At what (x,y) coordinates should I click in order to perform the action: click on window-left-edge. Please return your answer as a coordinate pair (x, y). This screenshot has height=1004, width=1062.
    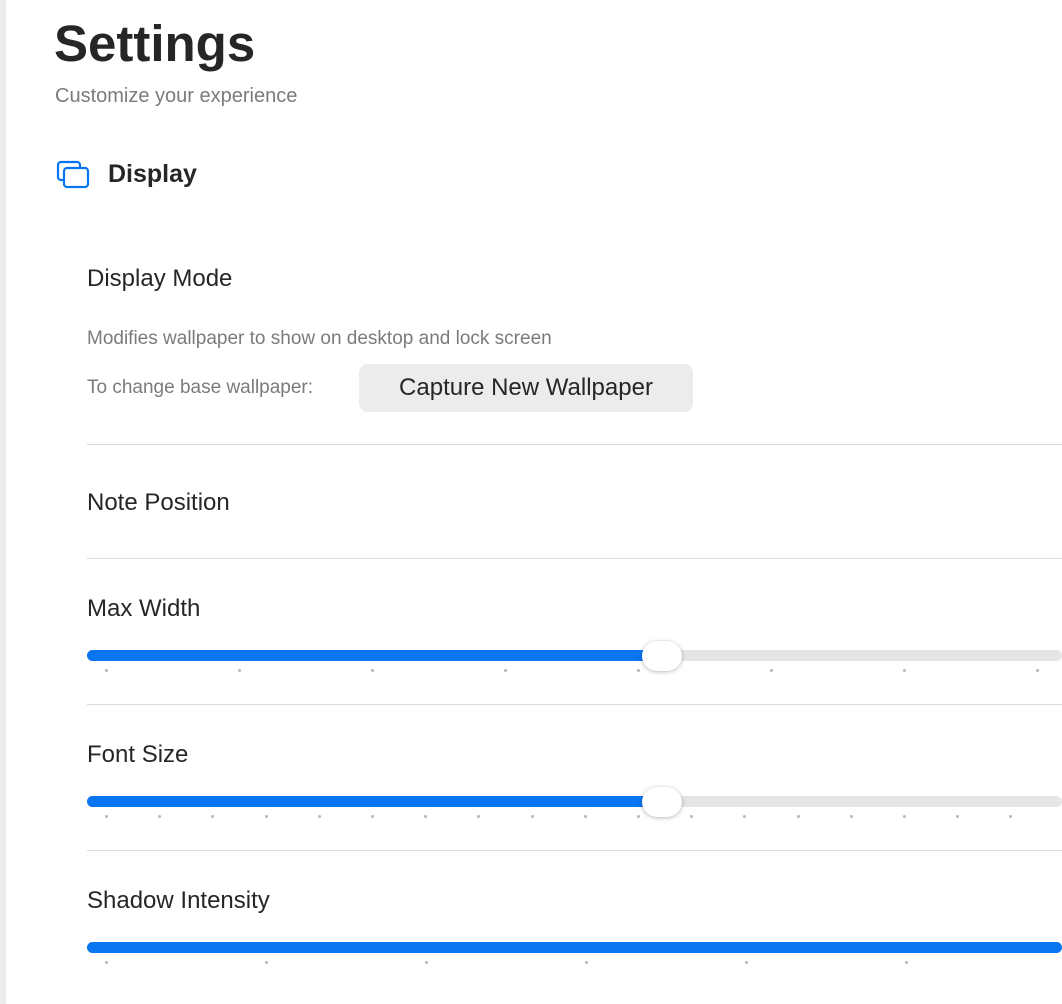
    Looking at the image, I should click on (3, 502).